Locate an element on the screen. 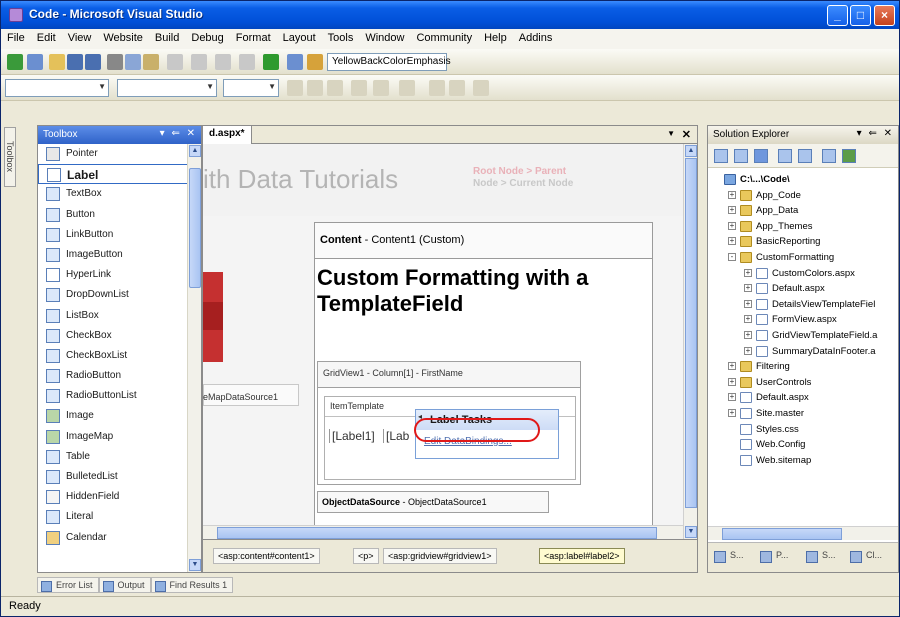 The height and width of the screenshot is (617, 900). copy-website-icon is located at coordinates (849, 156).